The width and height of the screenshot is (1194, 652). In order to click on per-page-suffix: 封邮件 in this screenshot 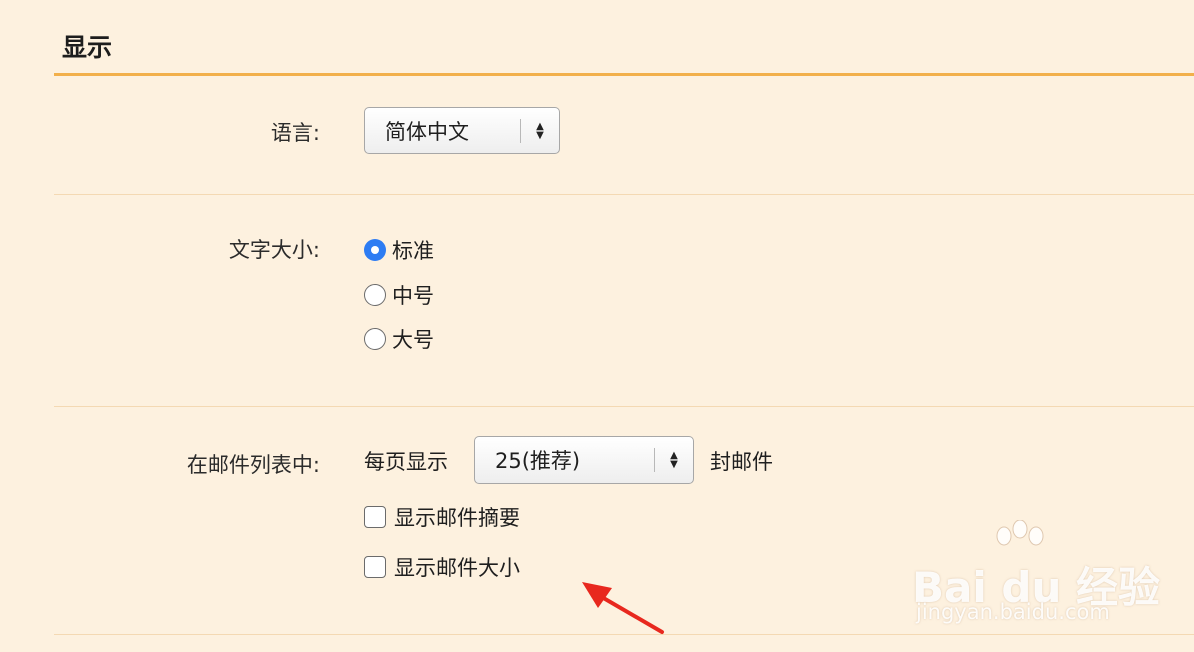, I will do `click(741, 462)`.